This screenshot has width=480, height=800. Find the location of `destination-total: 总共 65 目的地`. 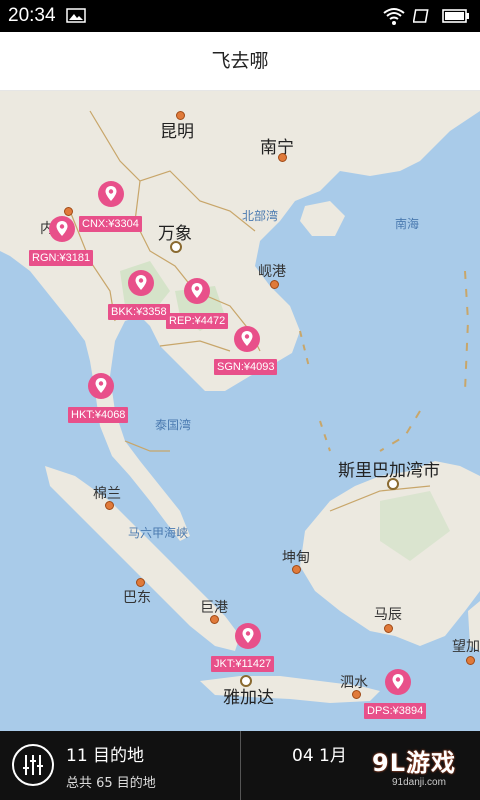

destination-total: 总共 65 目的地 is located at coordinates (111, 783).